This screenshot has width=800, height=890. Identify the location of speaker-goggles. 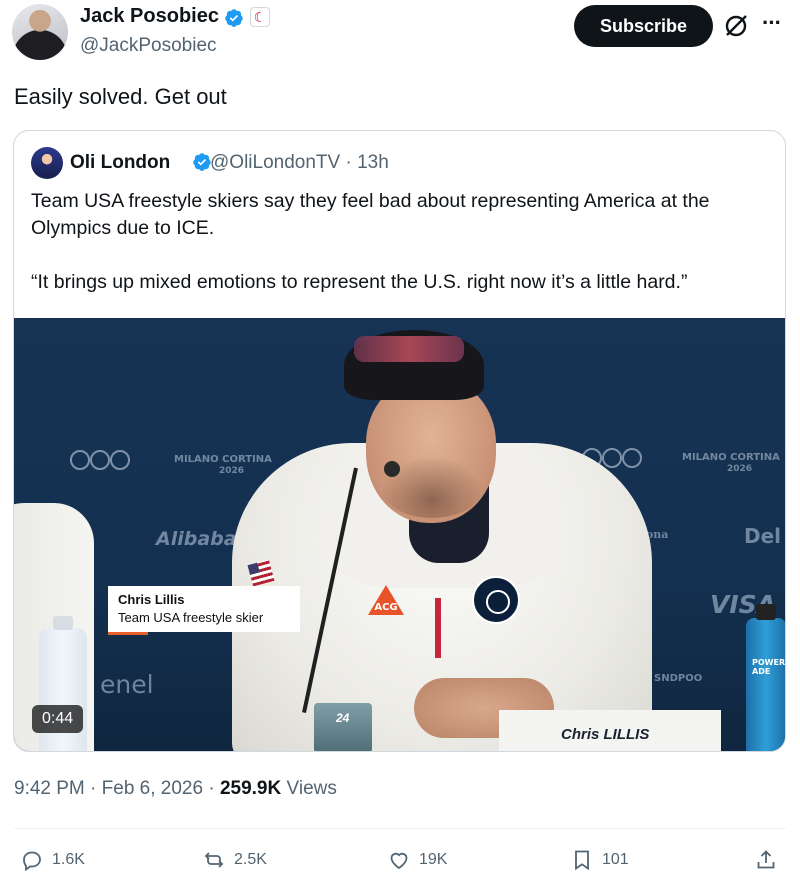
(409, 349).